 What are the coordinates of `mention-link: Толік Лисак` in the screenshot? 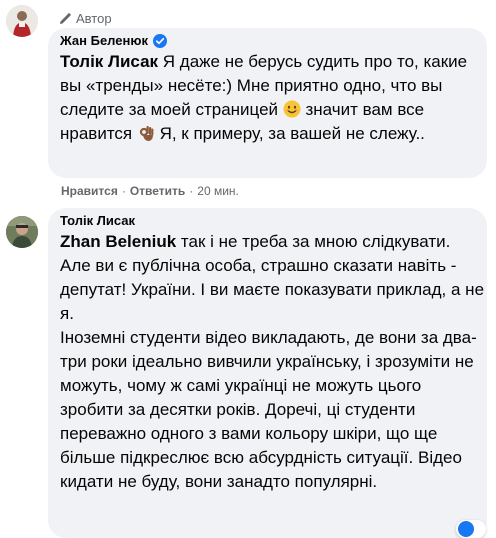 It's located at (109, 61).